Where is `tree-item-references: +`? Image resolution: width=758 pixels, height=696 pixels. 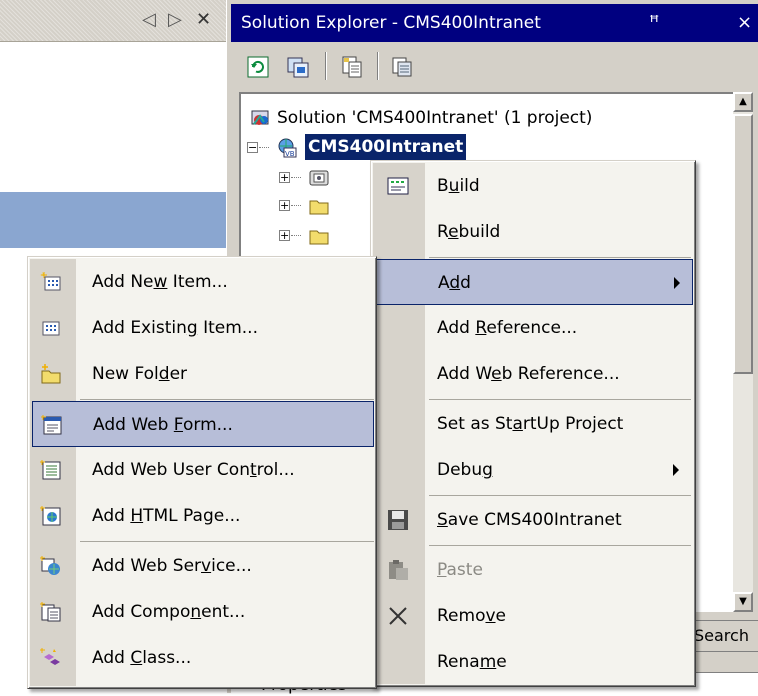
tree-item-references: + is located at coordinates (301, 178).